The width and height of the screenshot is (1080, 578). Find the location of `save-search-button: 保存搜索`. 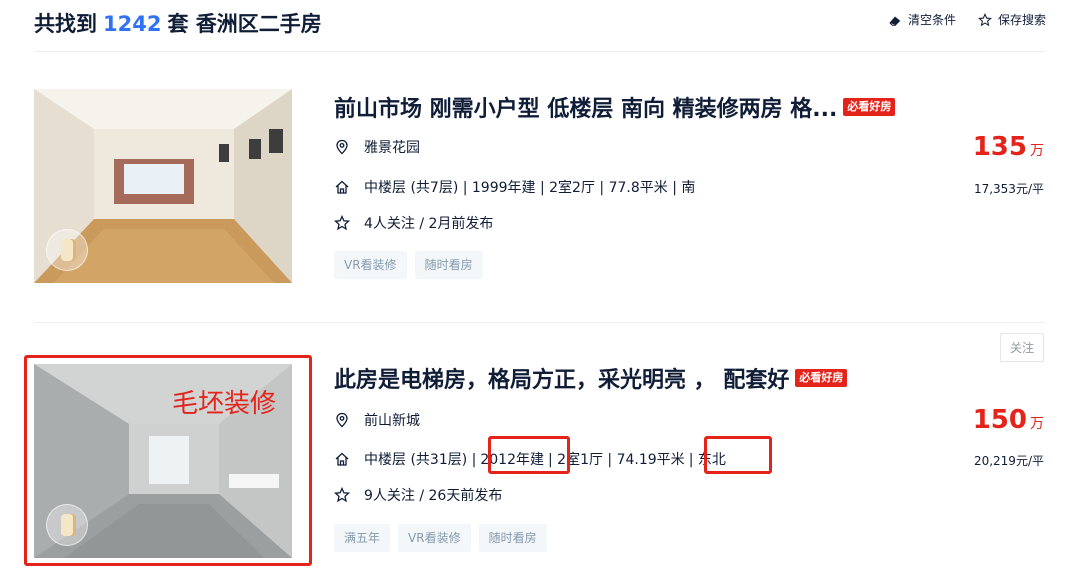

save-search-button: 保存搜索 is located at coordinates (1012, 19).